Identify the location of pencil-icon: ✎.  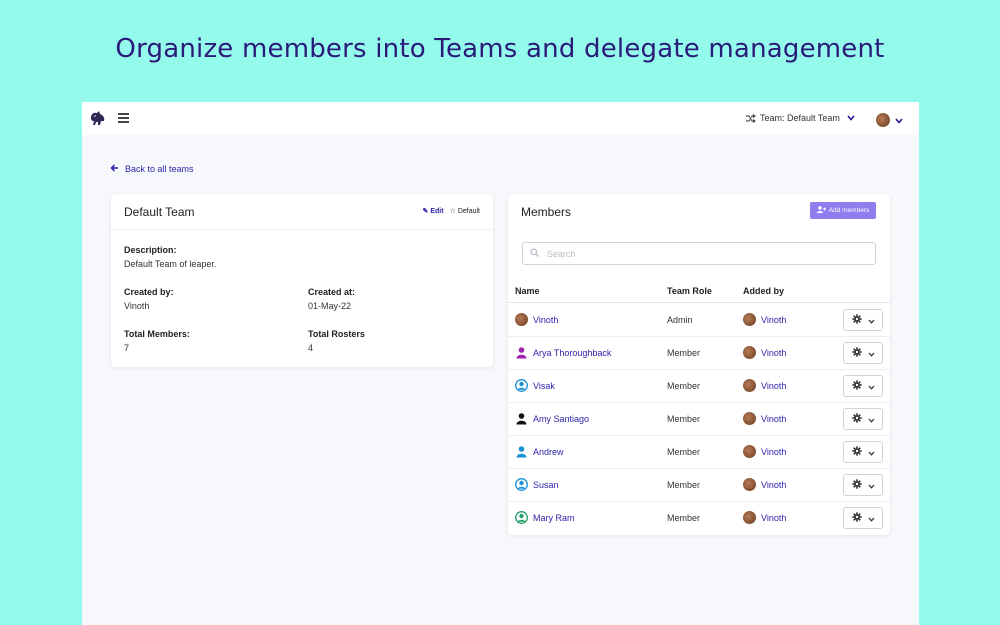
(425, 211).